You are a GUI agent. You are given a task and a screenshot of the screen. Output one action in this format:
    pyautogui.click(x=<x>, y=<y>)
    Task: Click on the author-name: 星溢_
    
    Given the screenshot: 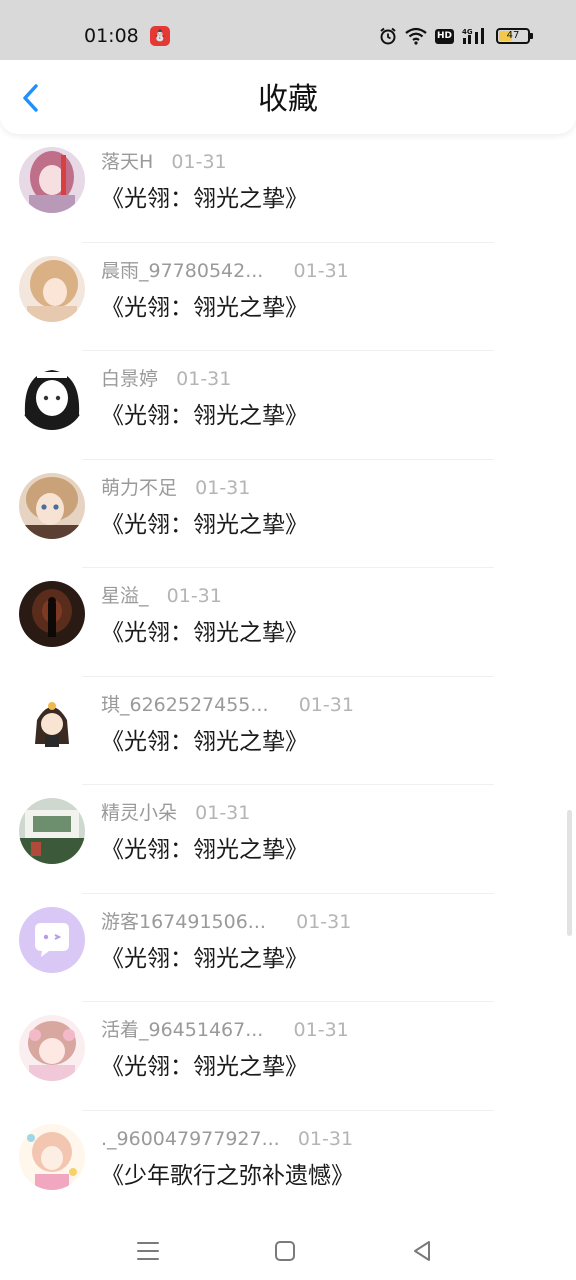 What is the action you would take?
    pyautogui.click(x=125, y=596)
    